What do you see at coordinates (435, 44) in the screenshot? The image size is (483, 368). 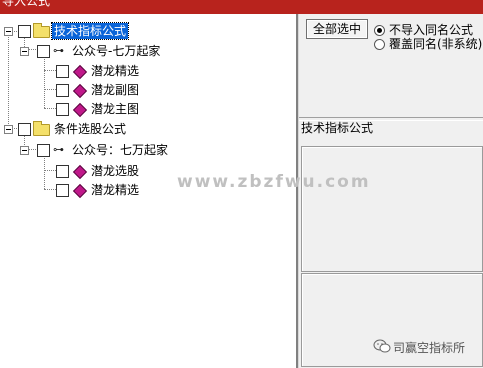 I see `radio-overwrite-same-name-label: 覆盖同名(非系统)` at bounding box center [435, 44].